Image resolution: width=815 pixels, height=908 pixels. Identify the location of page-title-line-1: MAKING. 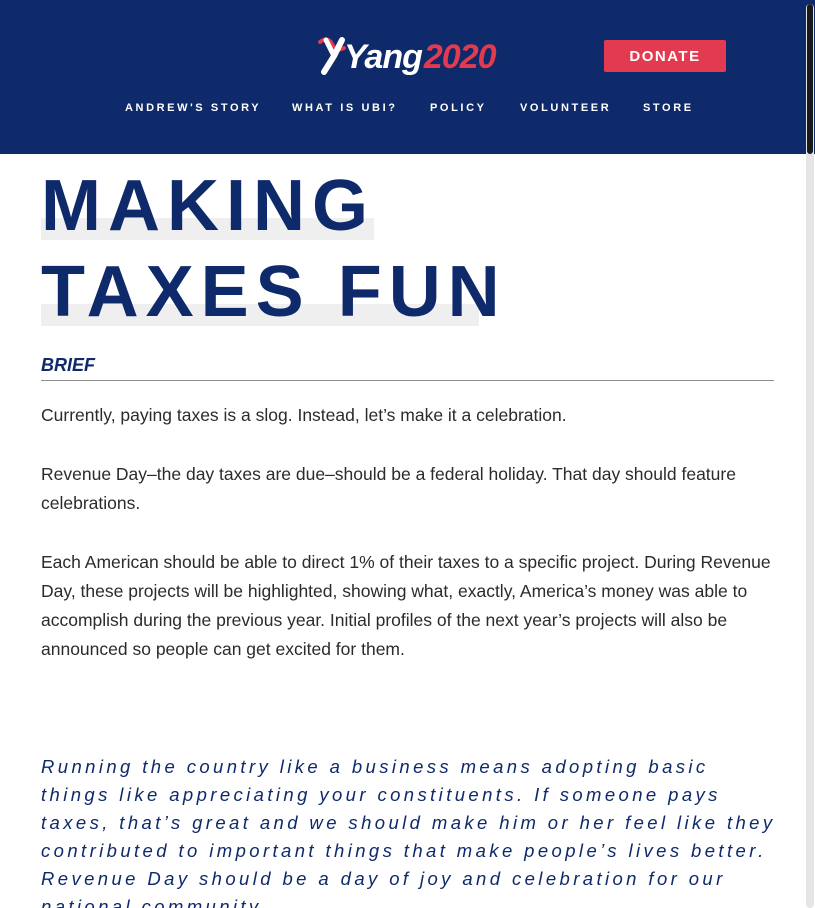
(208, 206).